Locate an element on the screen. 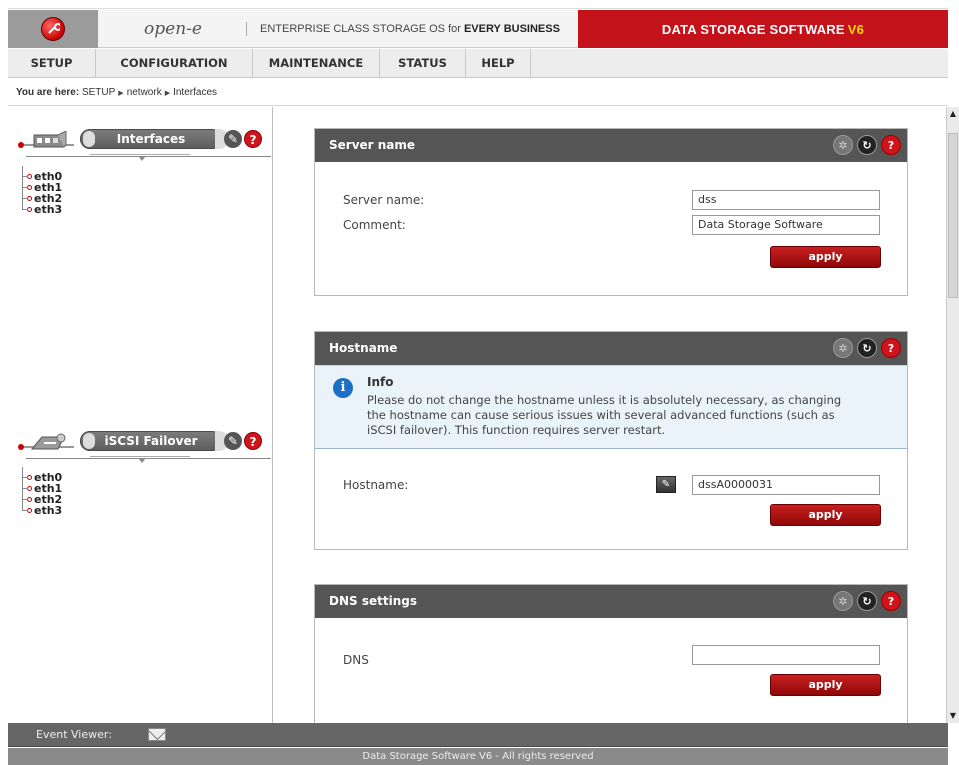 This screenshot has height=765, width=959. panel-title-text: DNS settings is located at coordinates (373, 601).